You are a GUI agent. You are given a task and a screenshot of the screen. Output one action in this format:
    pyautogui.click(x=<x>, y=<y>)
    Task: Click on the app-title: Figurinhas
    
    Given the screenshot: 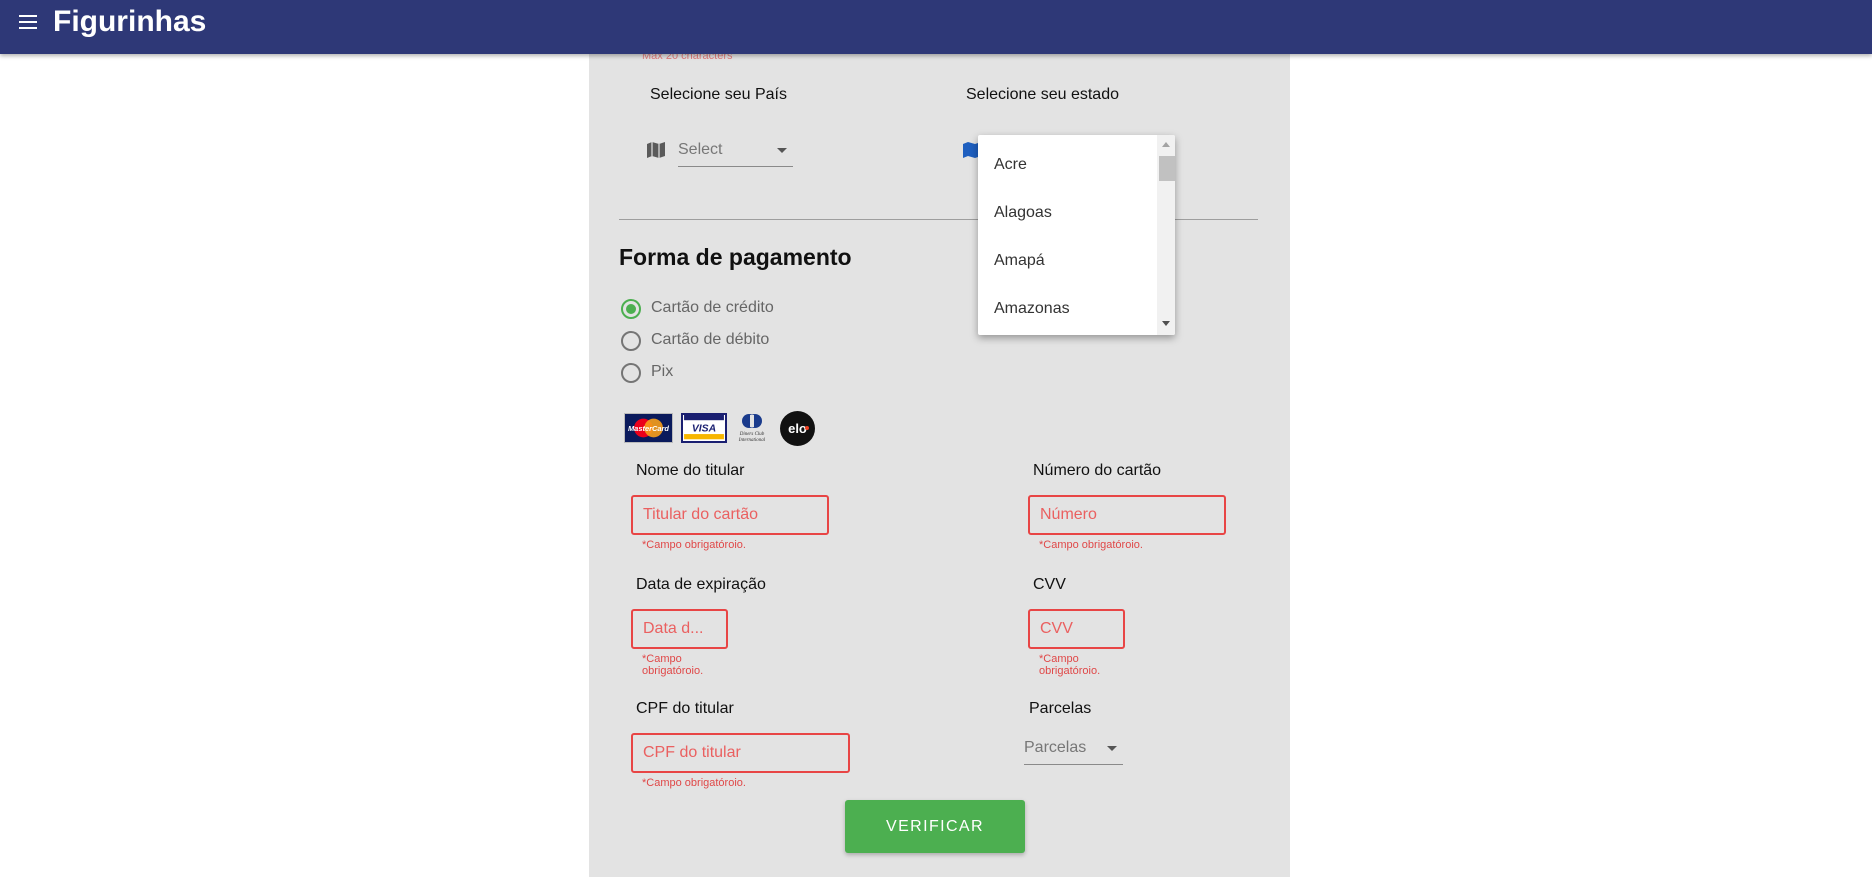 What is the action you would take?
    pyautogui.click(x=130, y=21)
    